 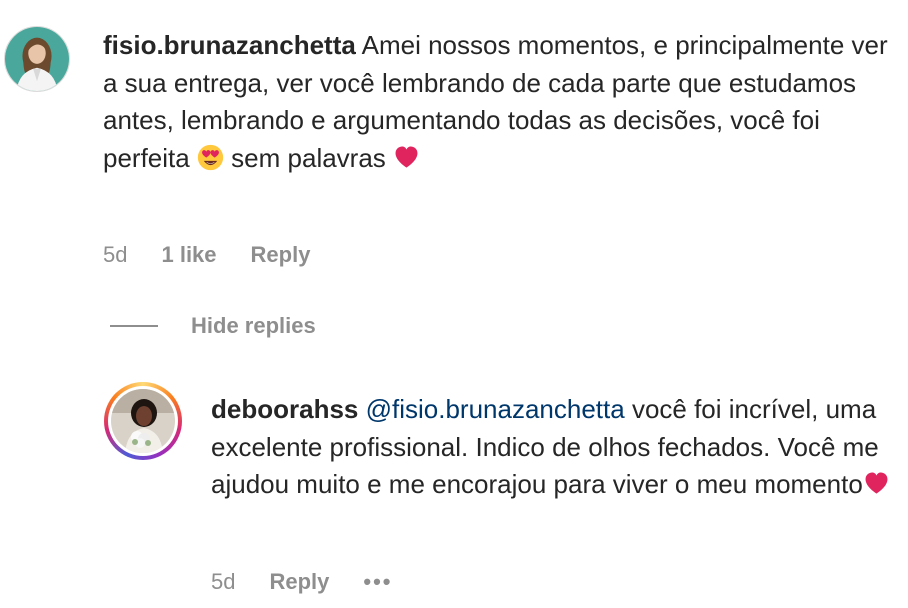 What do you see at coordinates (377, 582) in the screenshot?
I see `more-options-icon: •••` at bounding box center [377, 582].